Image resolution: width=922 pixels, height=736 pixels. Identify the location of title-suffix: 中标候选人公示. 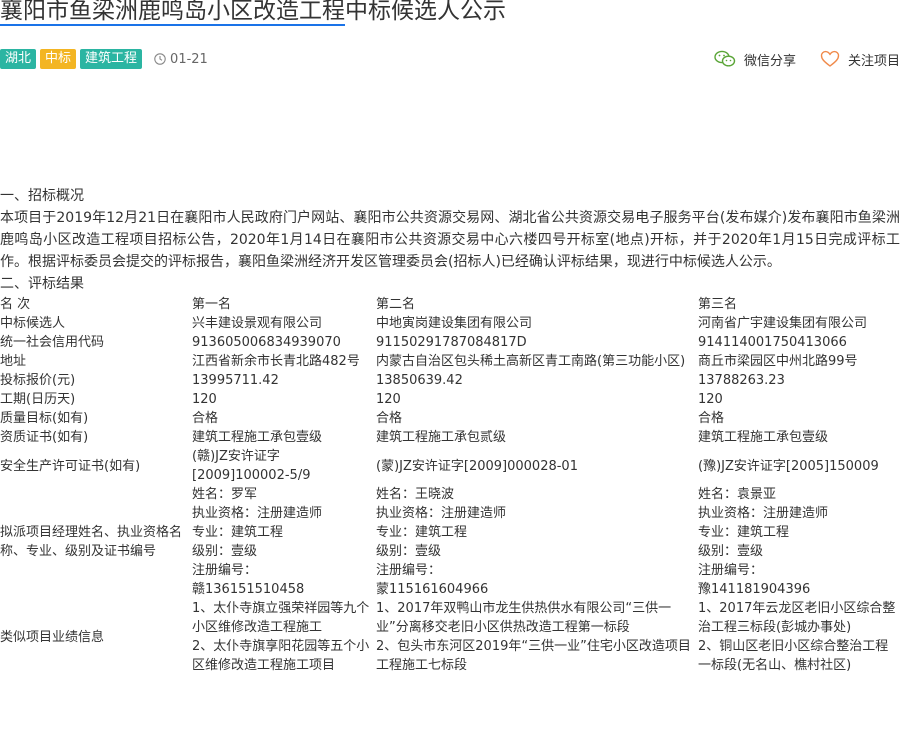
(425, 12).